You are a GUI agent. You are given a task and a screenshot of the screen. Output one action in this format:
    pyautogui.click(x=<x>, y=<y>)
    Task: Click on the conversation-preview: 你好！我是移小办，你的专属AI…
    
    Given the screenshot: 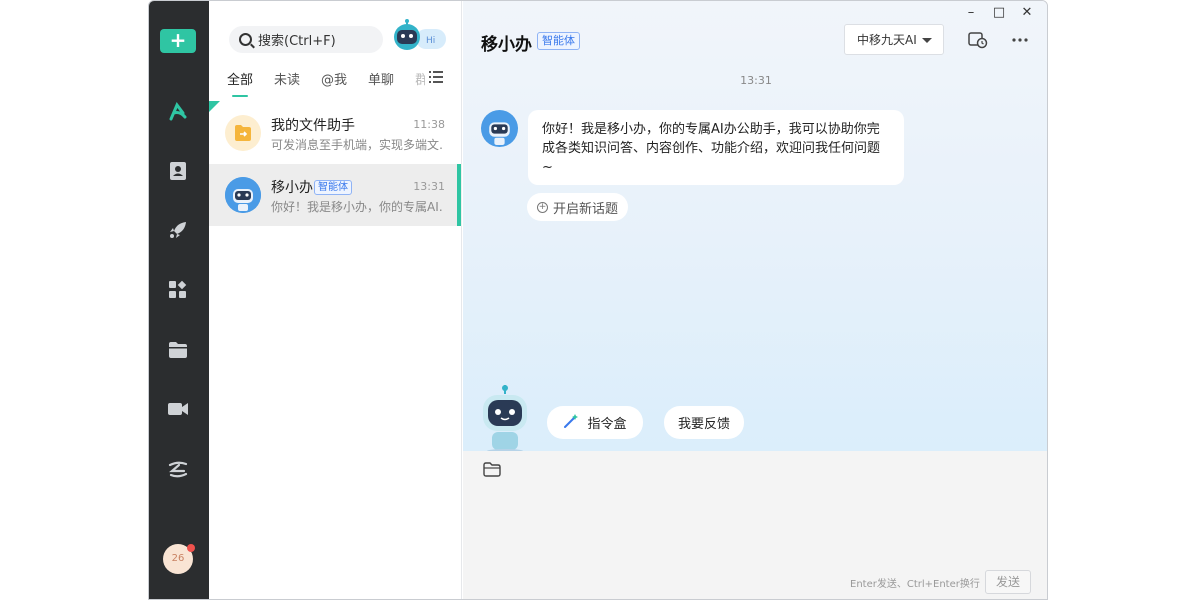 What is the action you would take?
    pyautogui.click(x=357, y=207)
    